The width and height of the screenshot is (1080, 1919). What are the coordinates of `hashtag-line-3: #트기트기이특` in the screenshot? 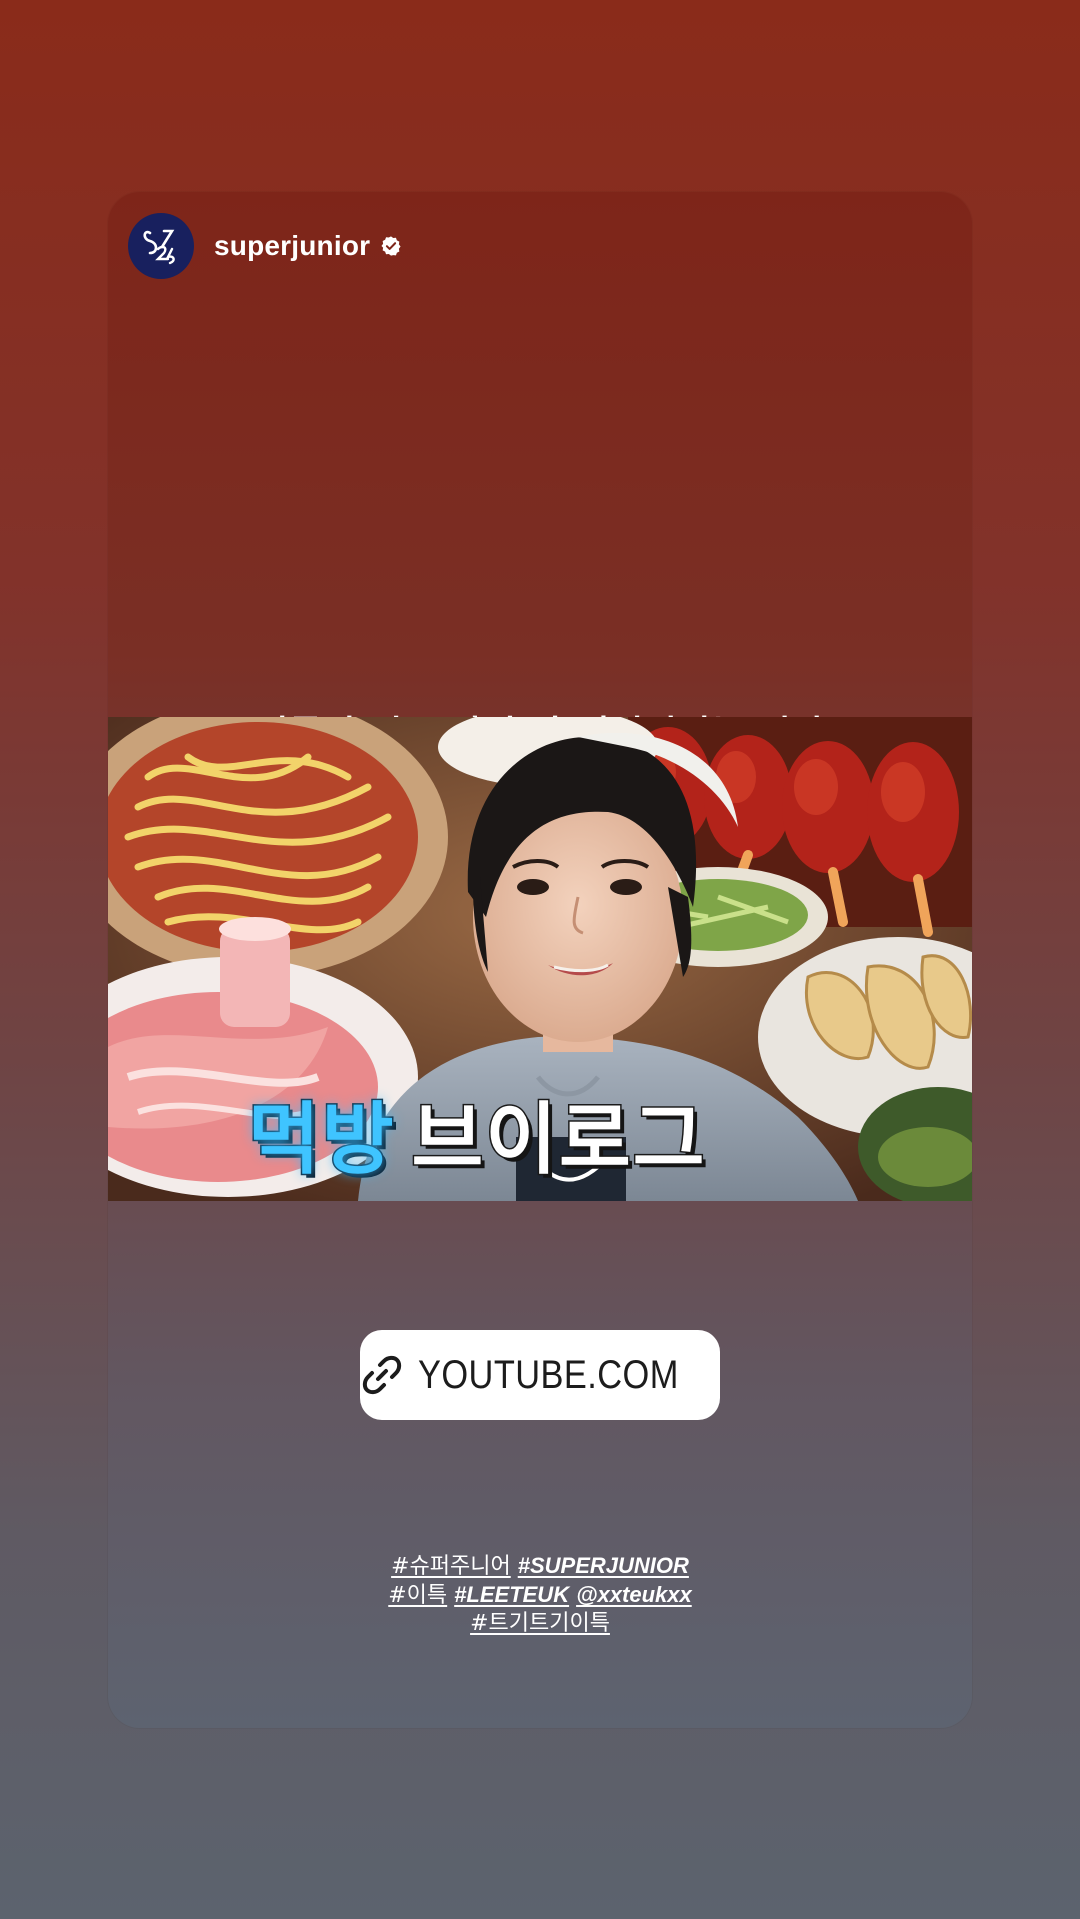 It's located at (540, 1624).